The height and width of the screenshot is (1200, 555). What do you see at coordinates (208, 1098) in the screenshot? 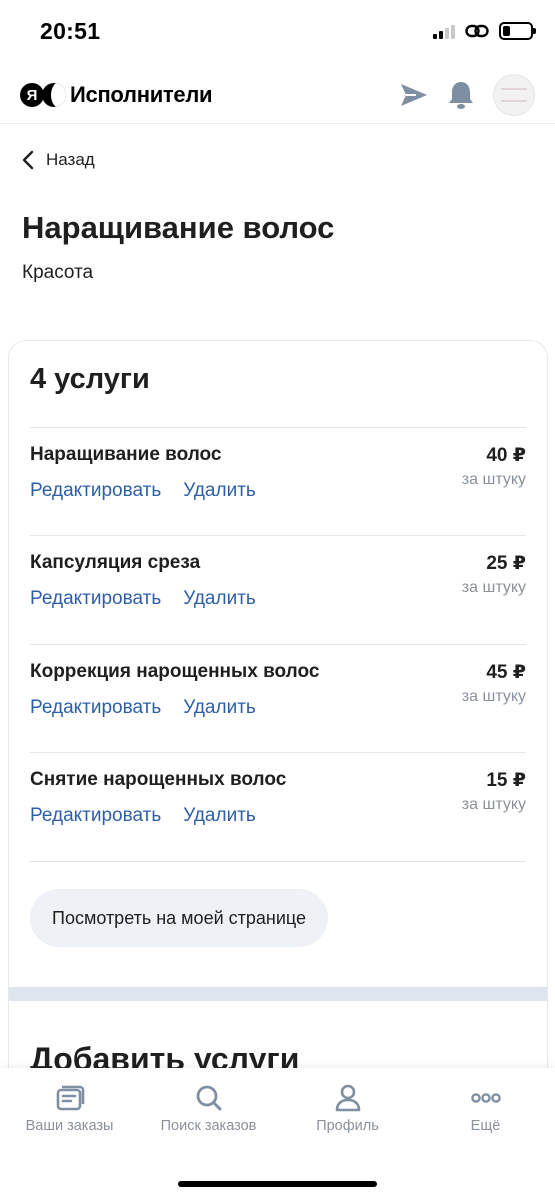
I see `search-icon` at bounding box center [208, 1098].